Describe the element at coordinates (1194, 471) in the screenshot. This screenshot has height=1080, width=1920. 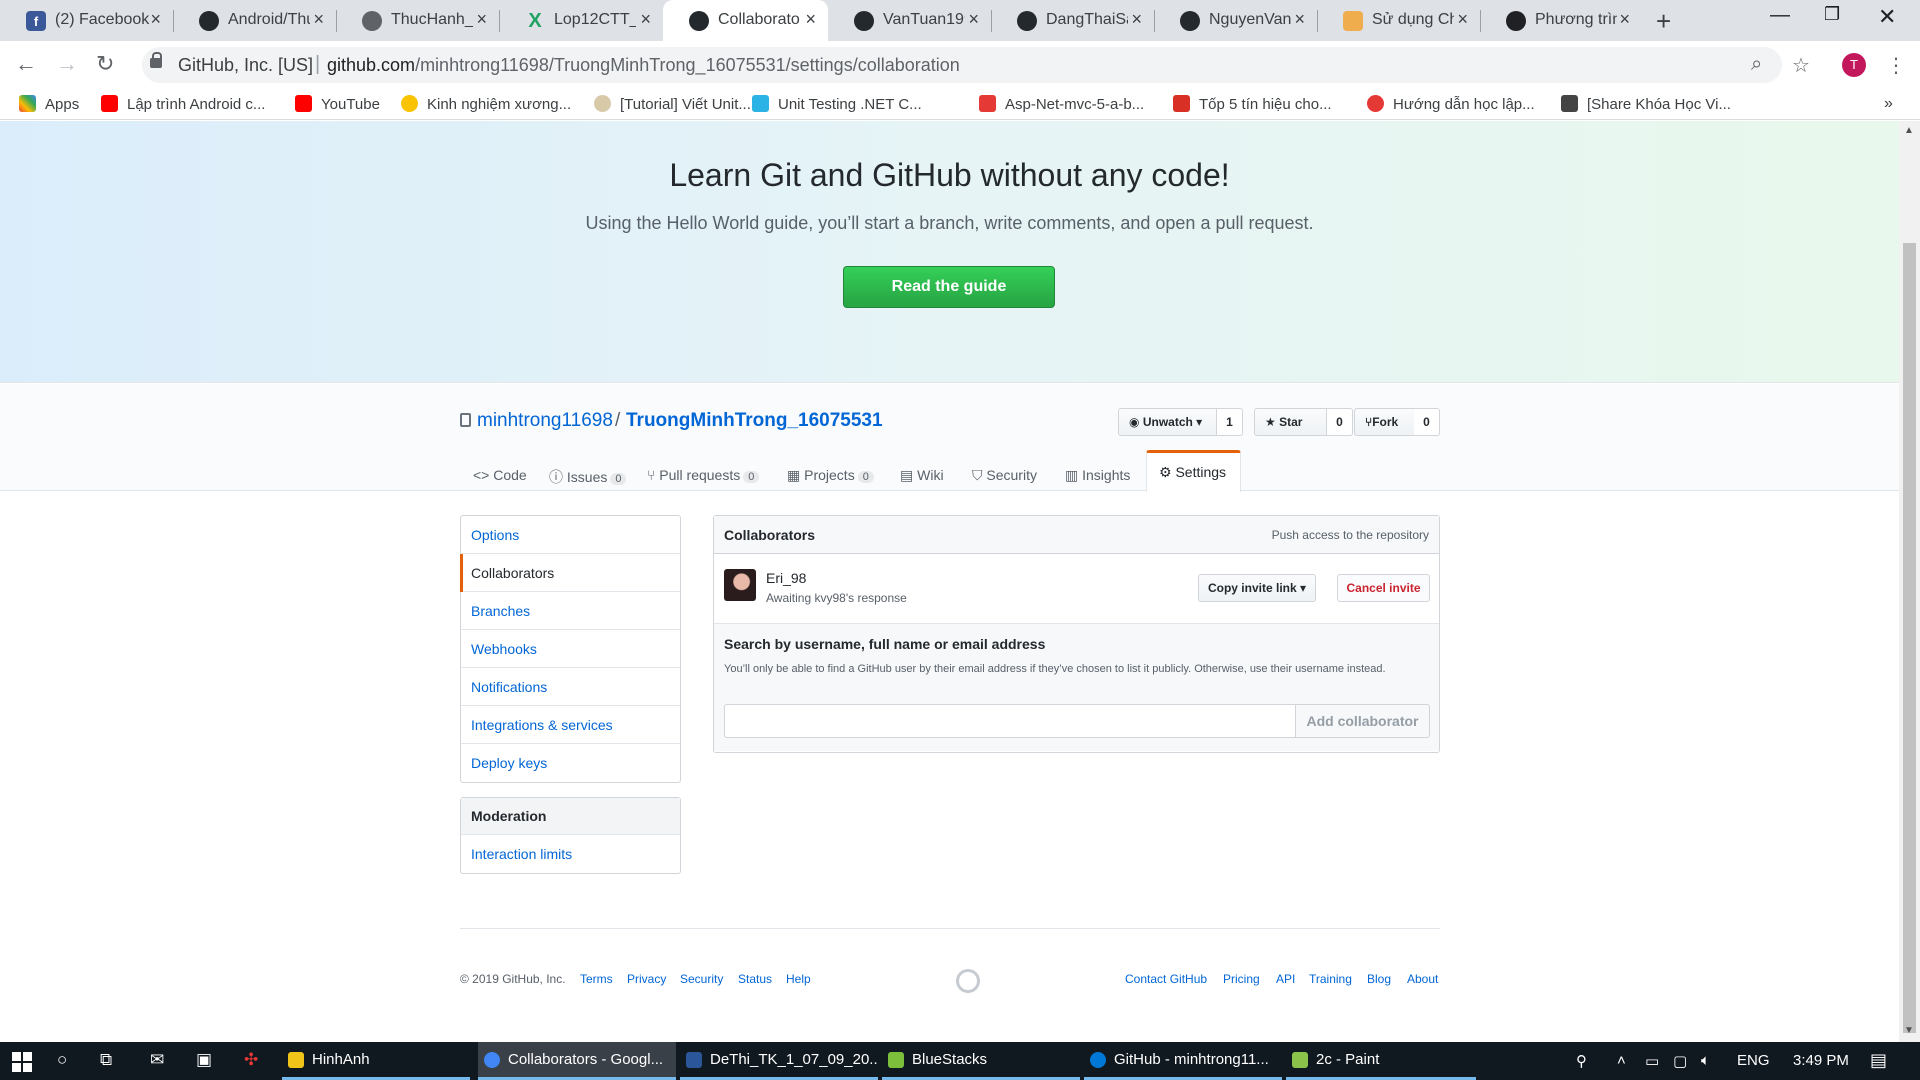
I see `tab-settings: ⚙ Settings` at that location.